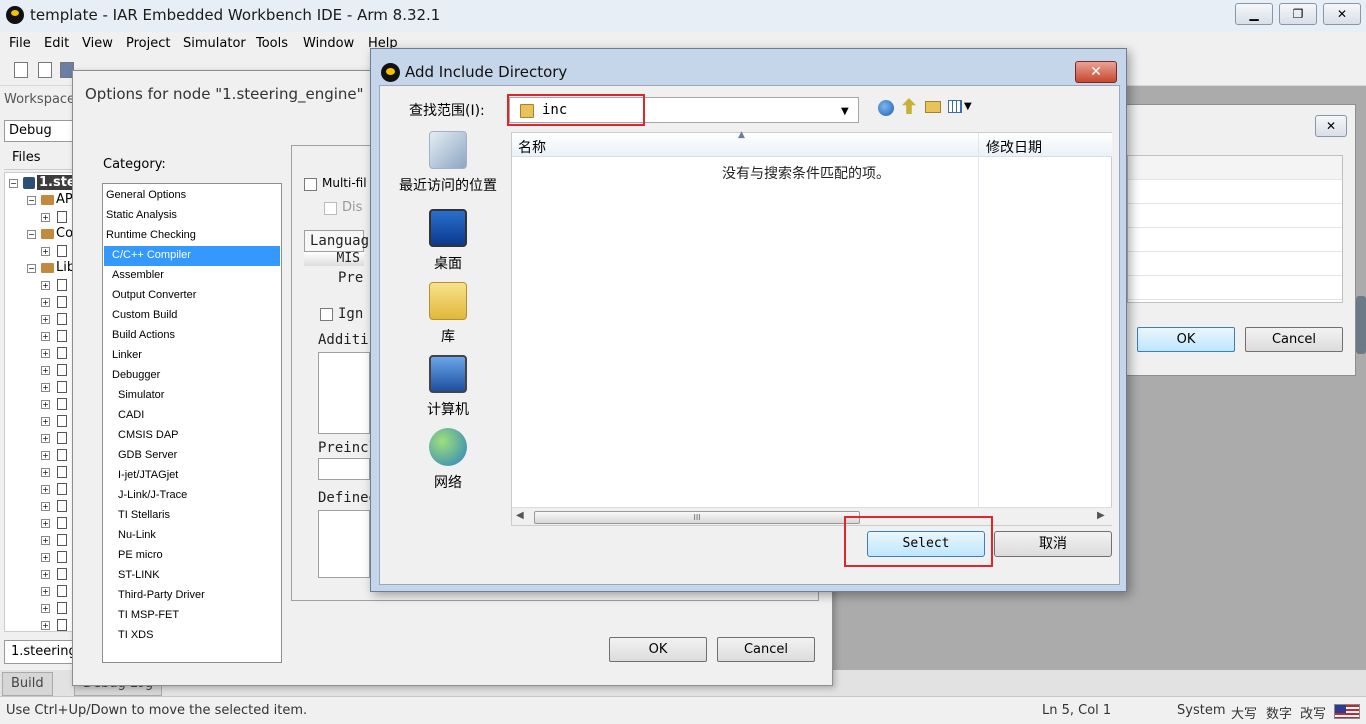 Image resolution: width=1366 pixels, height=724 pixels. What do you see at coordinates (192, 456) in the screenshot?
I see `category-item: GDB Server` at bounding box center [192, 456].